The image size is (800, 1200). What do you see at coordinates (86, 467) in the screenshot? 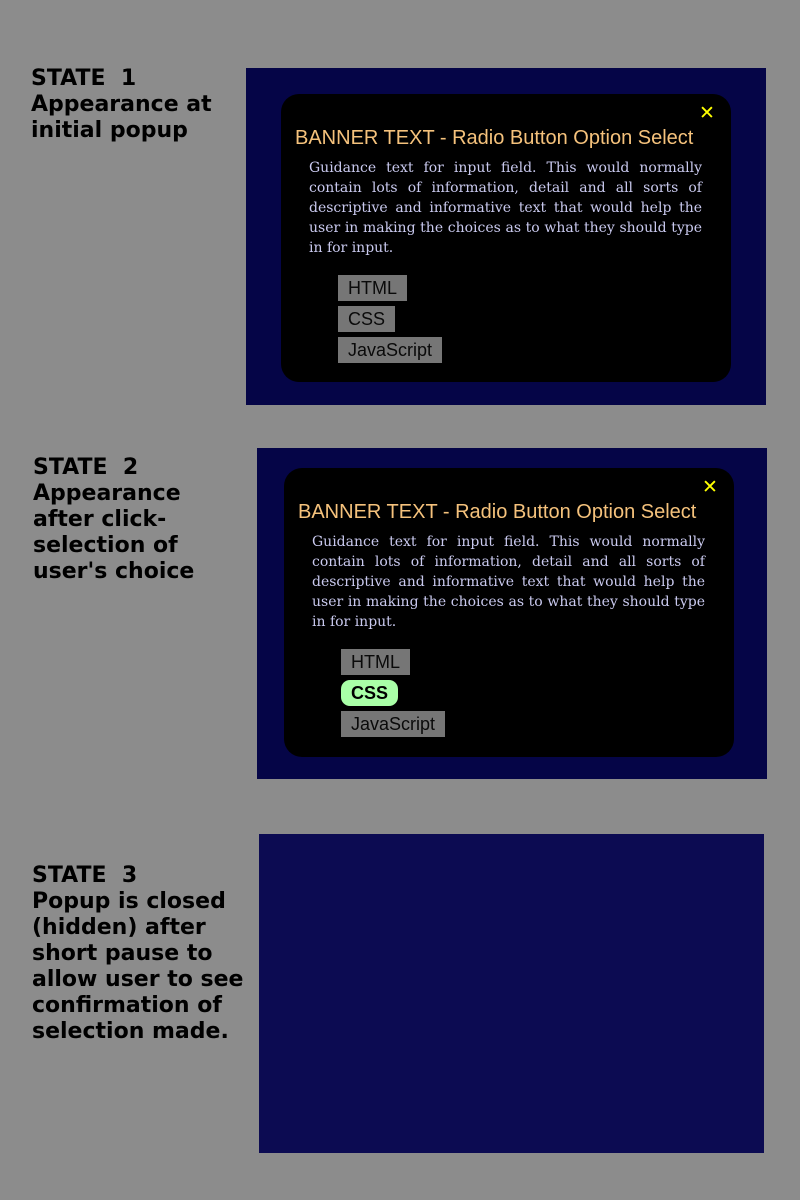
I see `state-heading: STATE 2` at bounding box center [86, 467].